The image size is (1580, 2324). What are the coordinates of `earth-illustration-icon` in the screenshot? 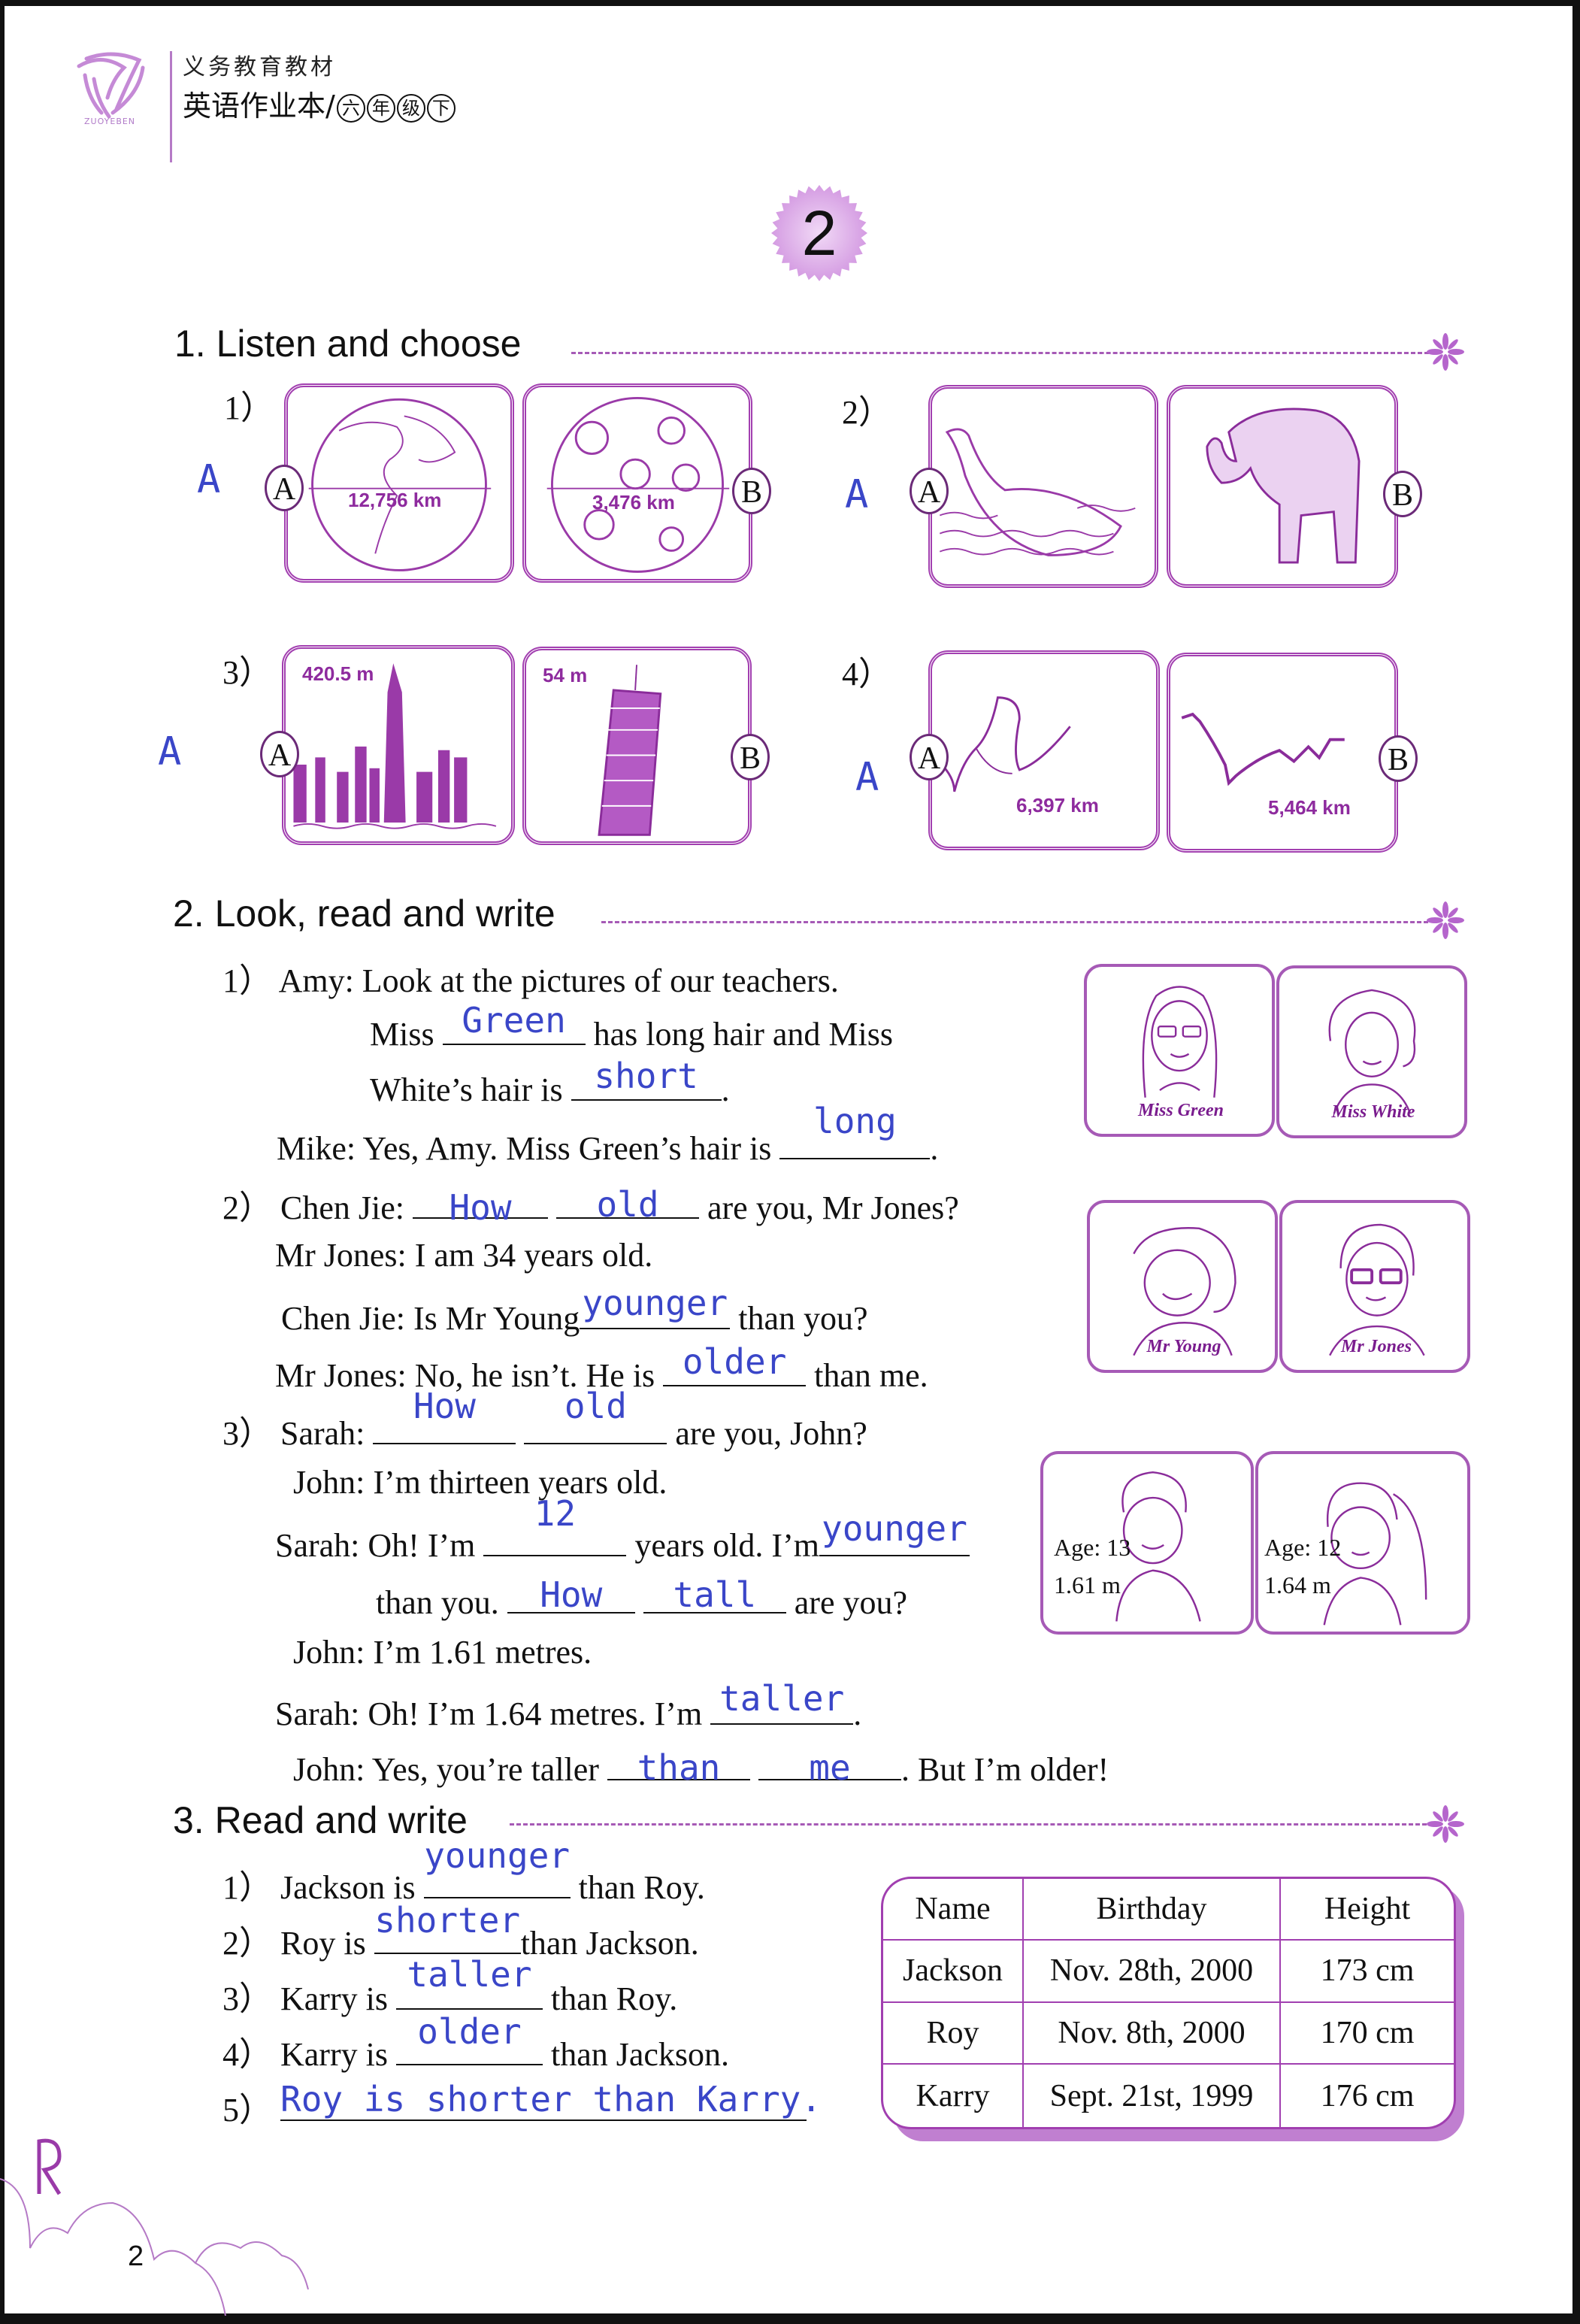 It's located at (400, 484).